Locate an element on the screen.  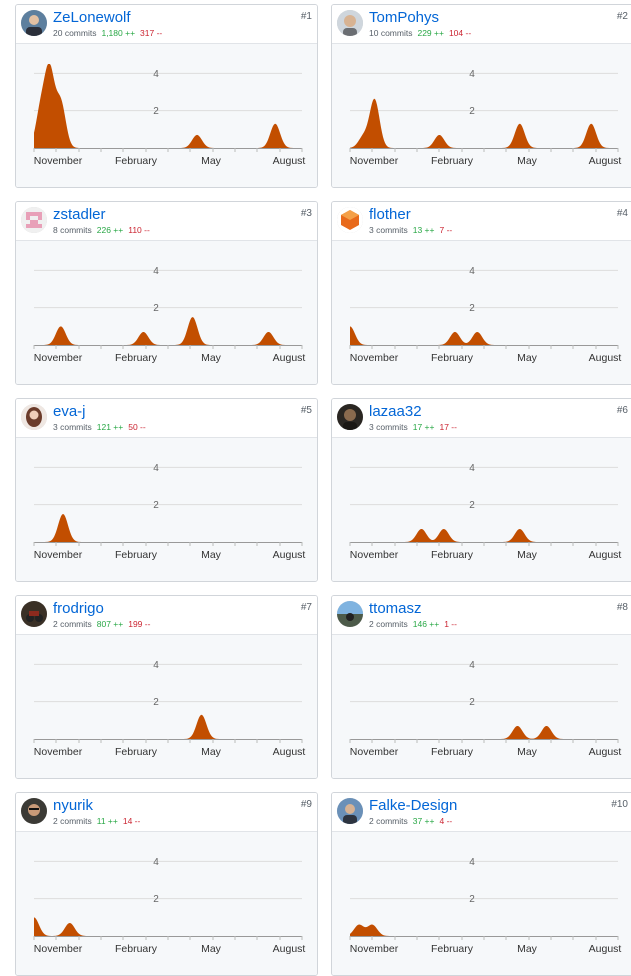
avatar-photo-bald-man-icon is located at coordinates (350, 23).